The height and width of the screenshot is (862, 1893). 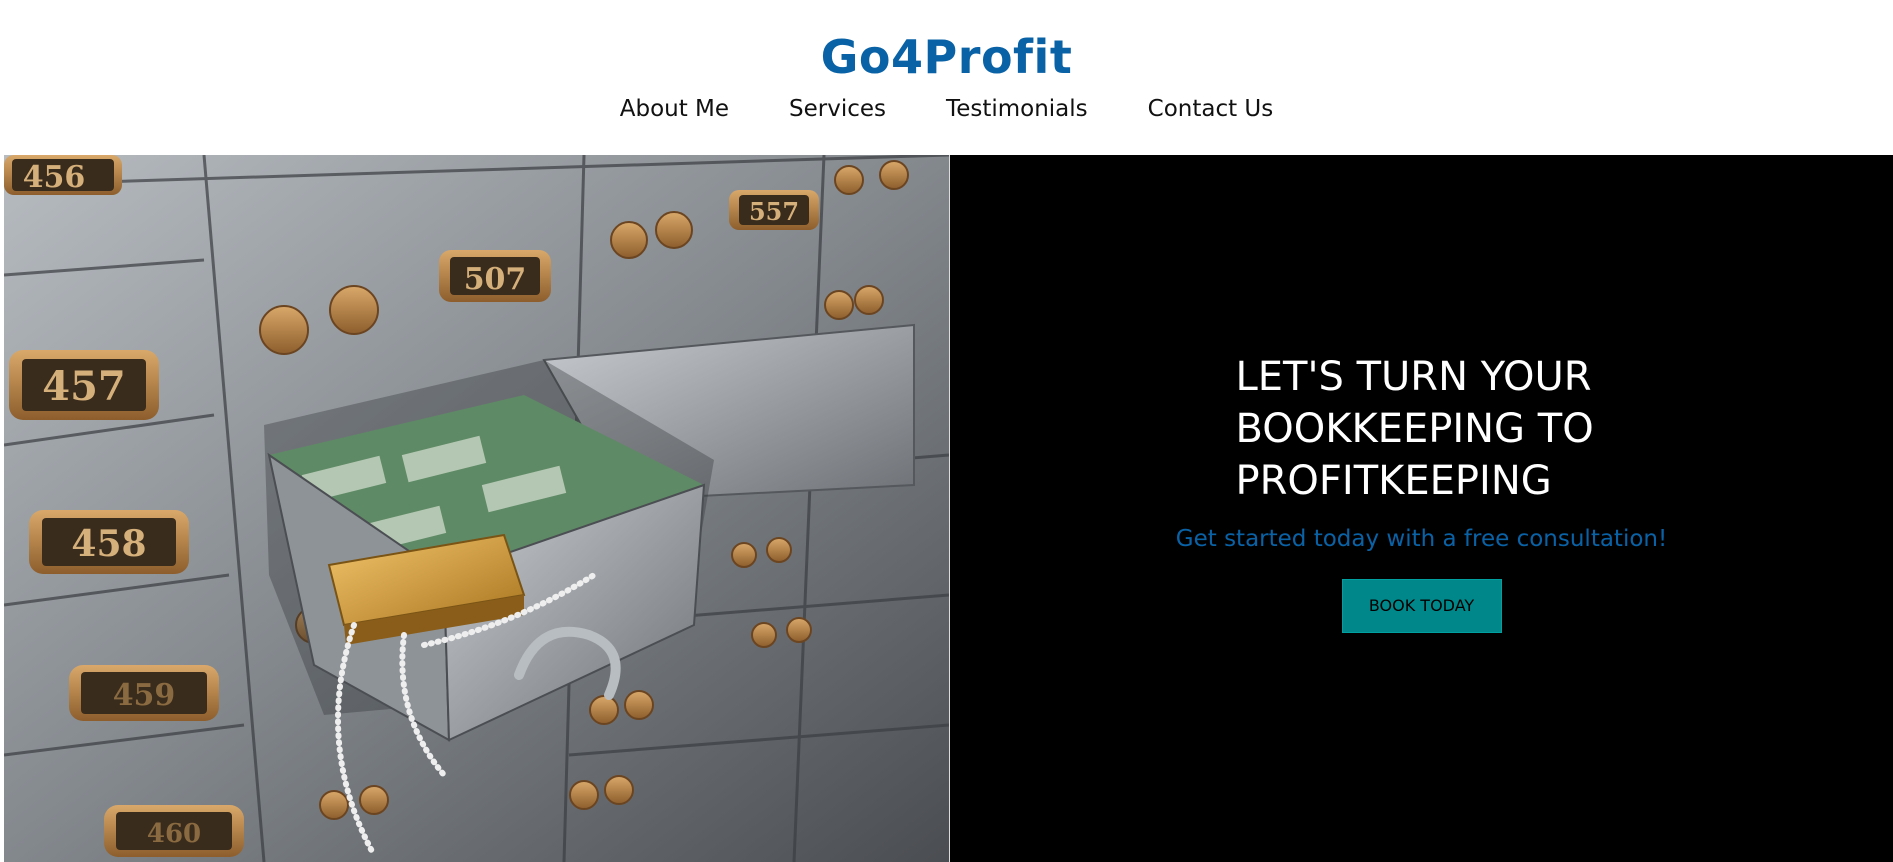 I want to click on plate-557: 557, so click(x=774, y=211).